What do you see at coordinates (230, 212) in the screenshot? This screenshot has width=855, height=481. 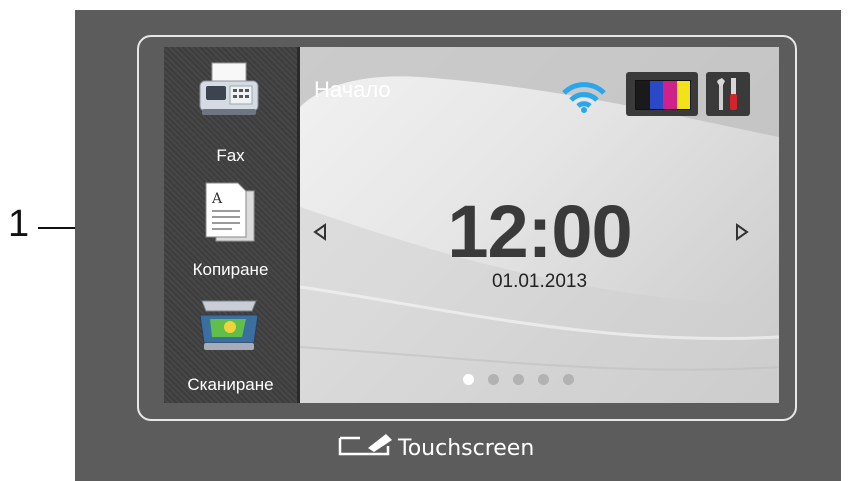 I see `copy-document-icon: A` at bounding box center [230, 212].